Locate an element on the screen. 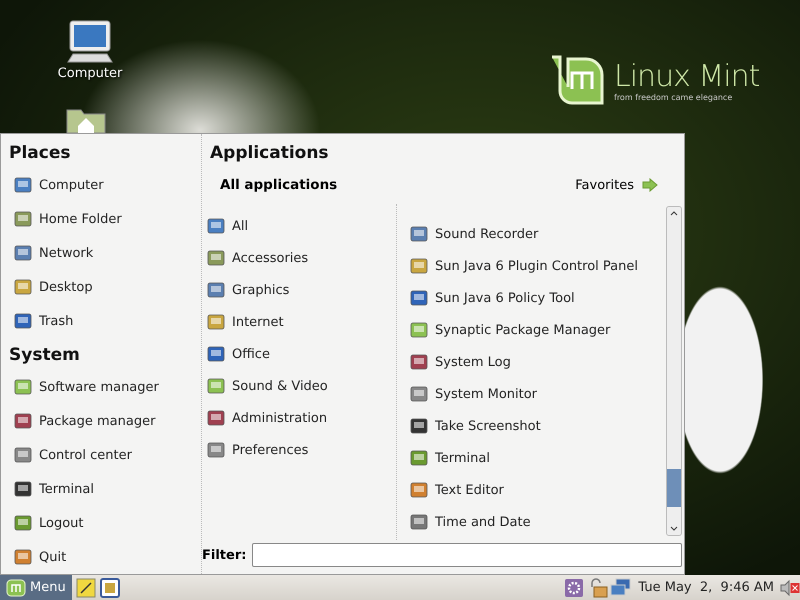 This screenshot has height=600, width=800. menu-item: Software manager is located at coordinates (101, 387).